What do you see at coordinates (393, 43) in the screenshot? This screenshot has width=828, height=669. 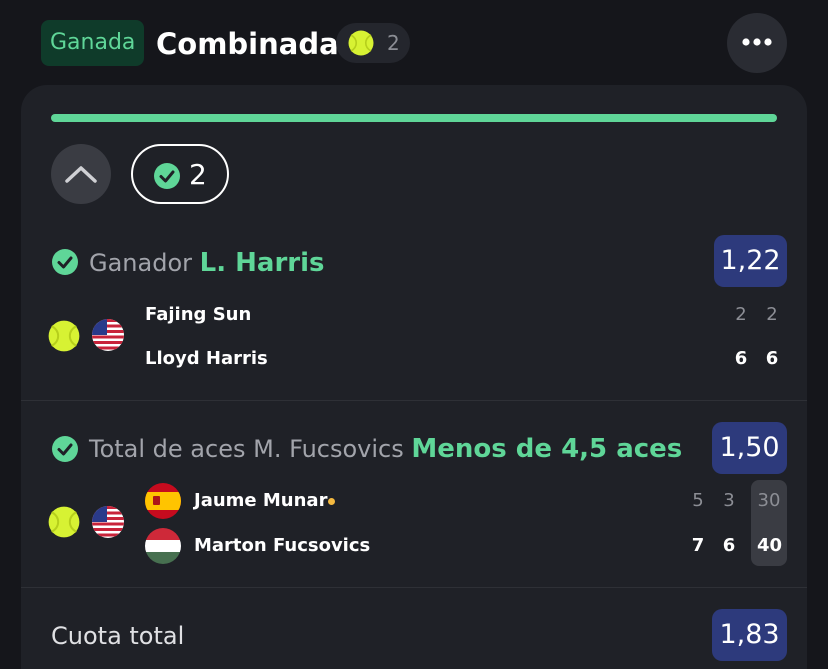 I see `sport-count: 2` at bounding box center [393, 43].